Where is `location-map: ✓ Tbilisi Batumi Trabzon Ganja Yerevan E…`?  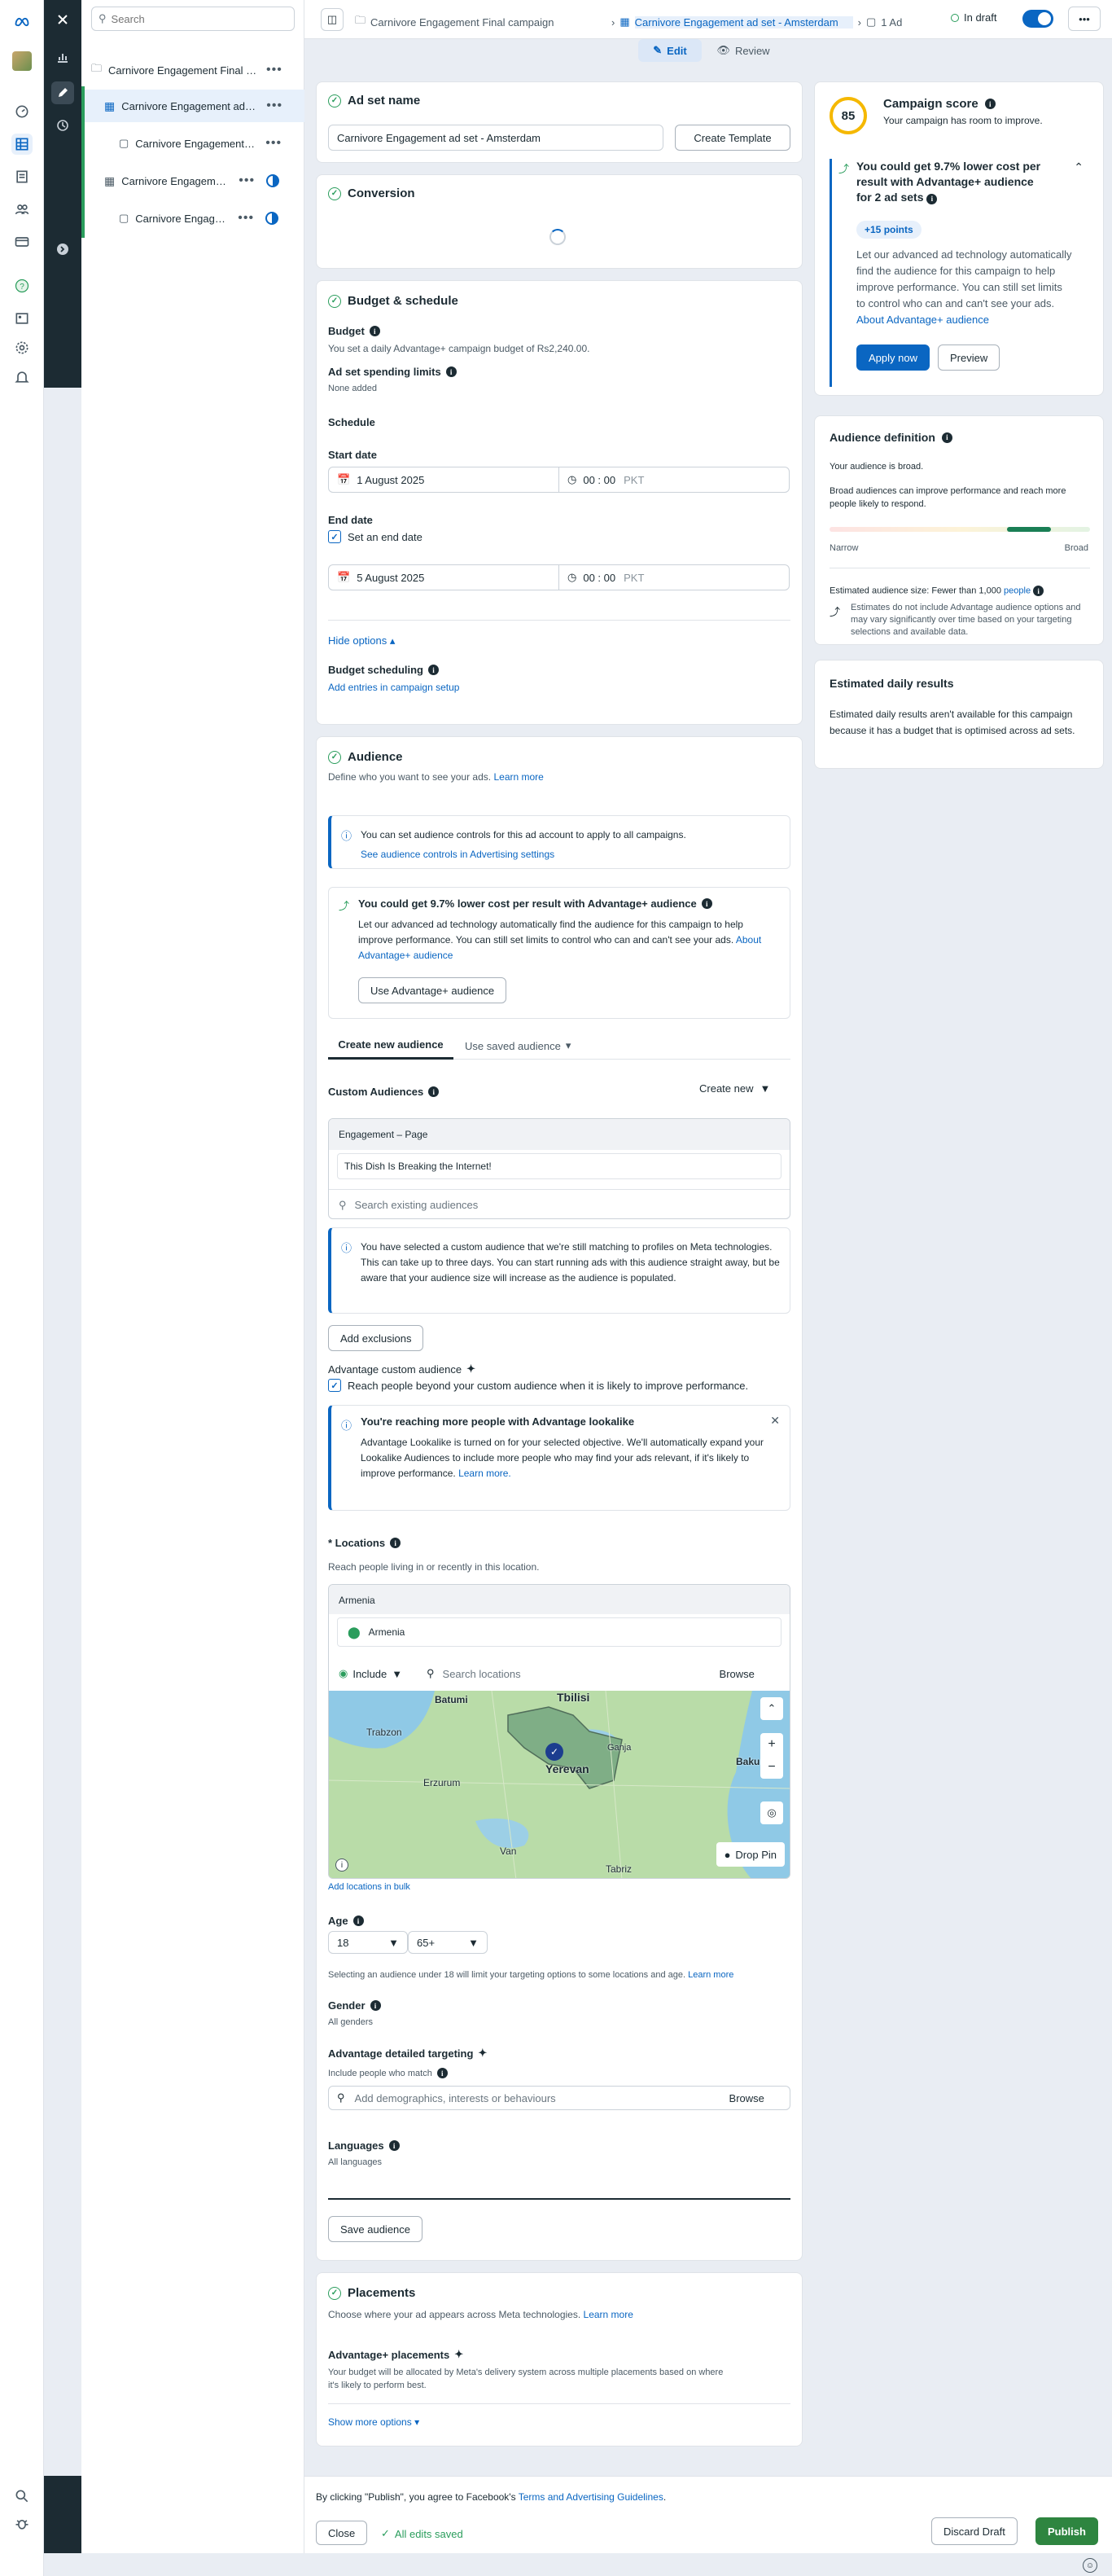 location-map: ✓ Tbilisi Batumi Trabzon Ganja Yerevan E… is located at coordinates (559, 1785).